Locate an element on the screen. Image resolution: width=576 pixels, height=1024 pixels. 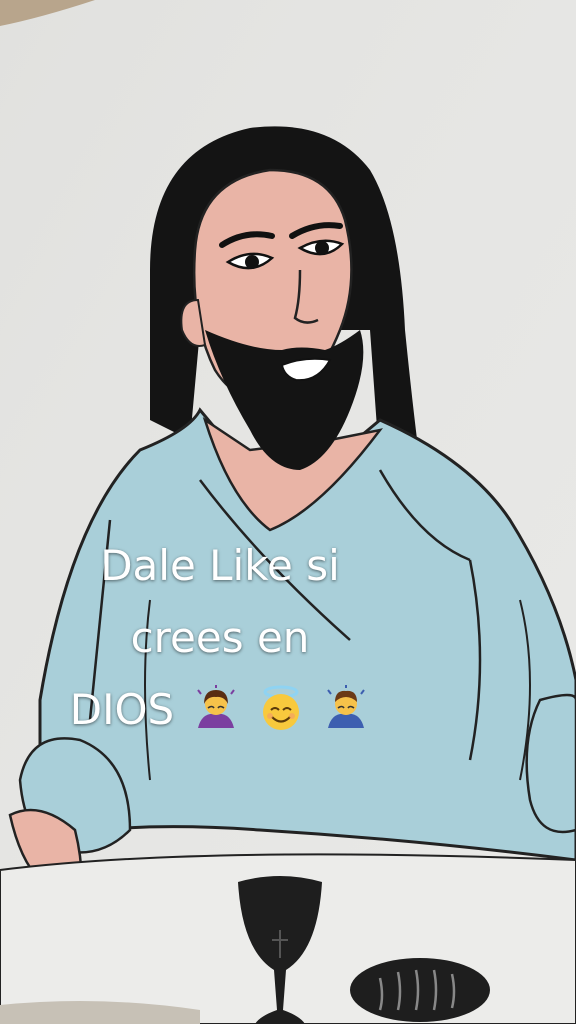
caption-line-2: crees en is located at coordinates (220, 637).